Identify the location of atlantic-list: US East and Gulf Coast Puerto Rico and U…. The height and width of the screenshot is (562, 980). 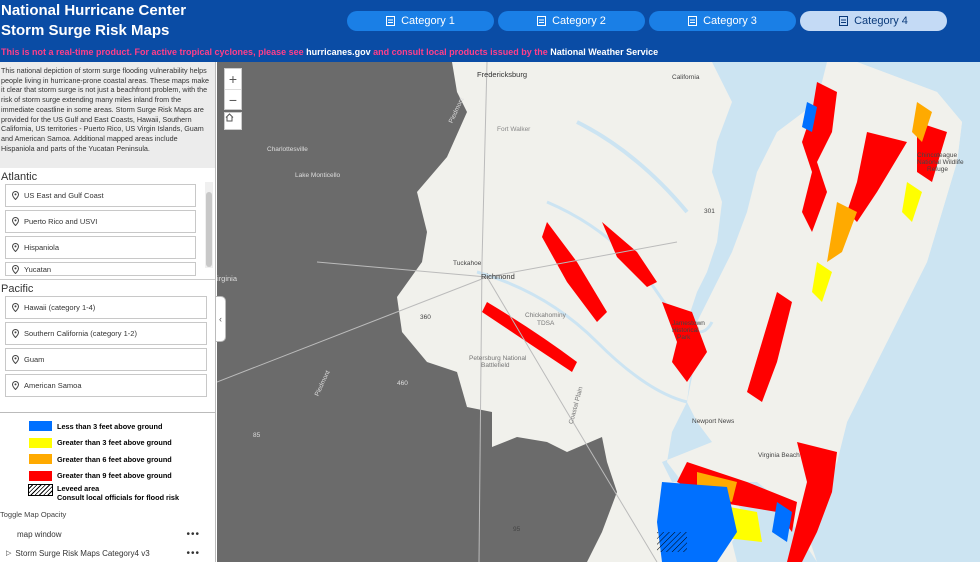
(107, 230).